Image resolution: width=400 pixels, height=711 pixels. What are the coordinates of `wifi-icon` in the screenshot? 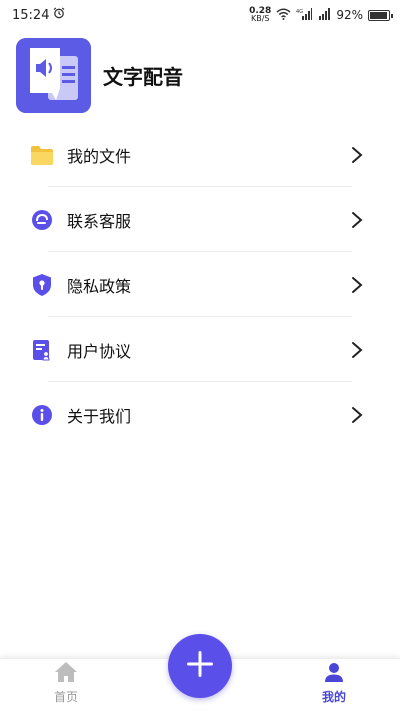 It's located at (283, 15).